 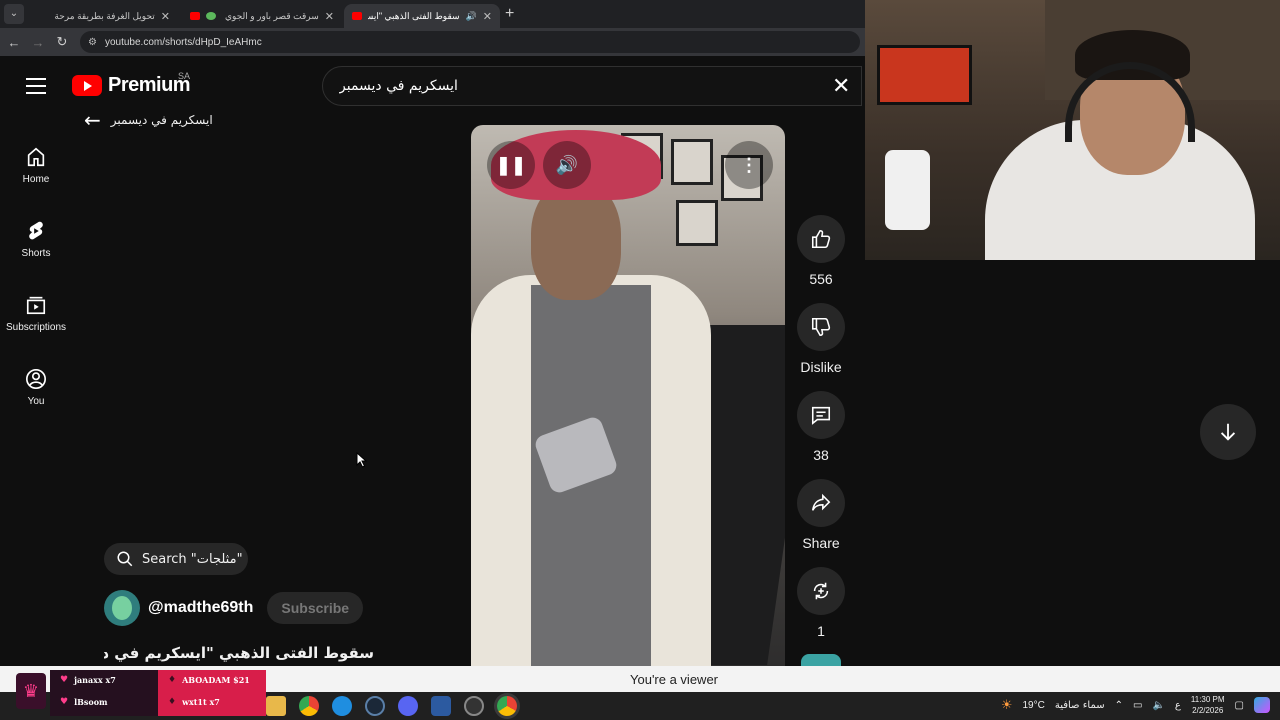 What do you see at coordinates (62, 42) in the screenshot?
I see `reload-icon: ↻` at bounding box center [62, 42].